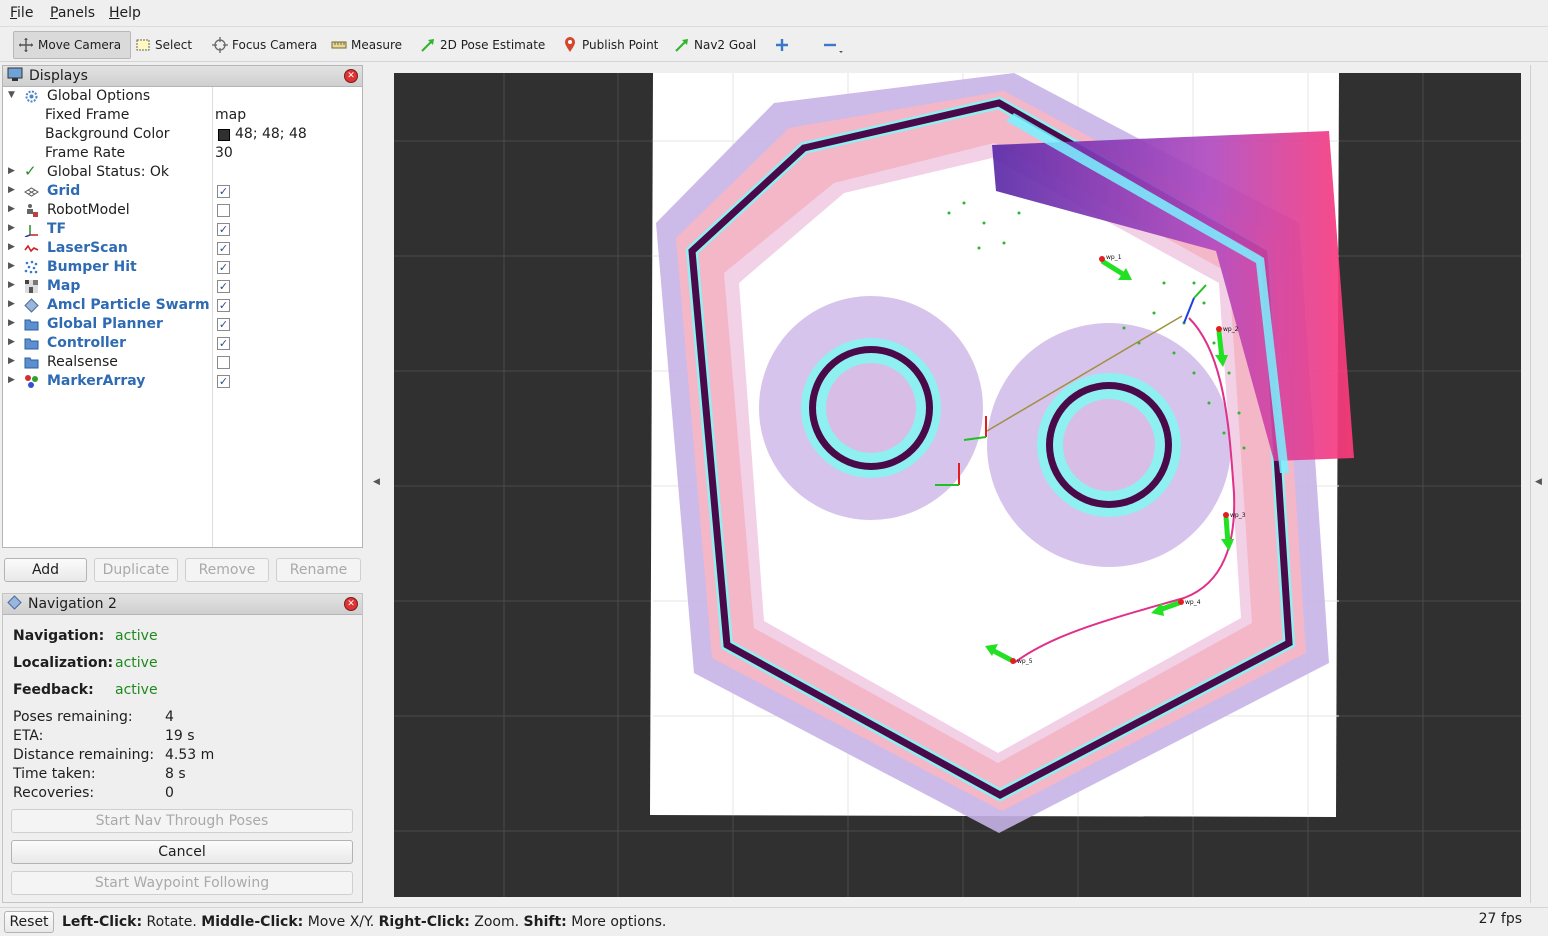  What do you see at coordinates (82, 362) in the screenshot?
I see `display-label-realsense: Realsense` at bounding box center [82, 362].